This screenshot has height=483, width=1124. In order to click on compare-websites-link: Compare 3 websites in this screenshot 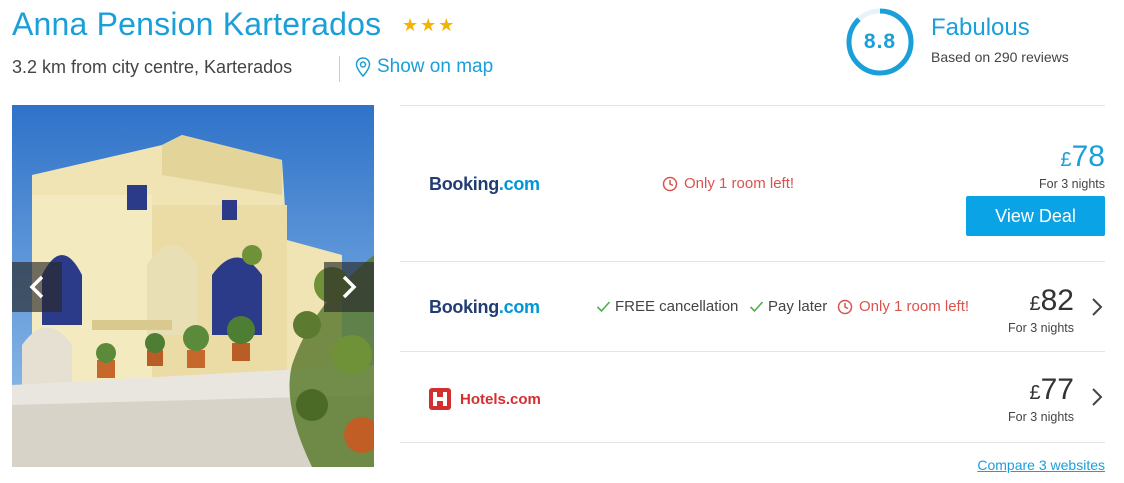, I will do `click(1041, 465)`.